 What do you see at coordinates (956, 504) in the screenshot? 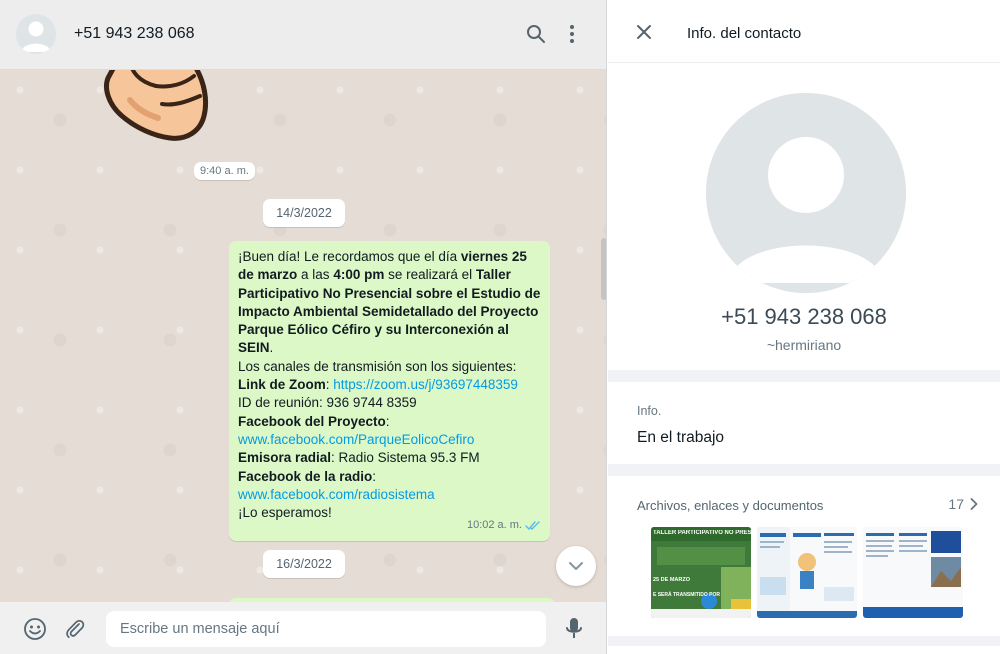
I see `media-count: 17` at bounding box center [956, 504].